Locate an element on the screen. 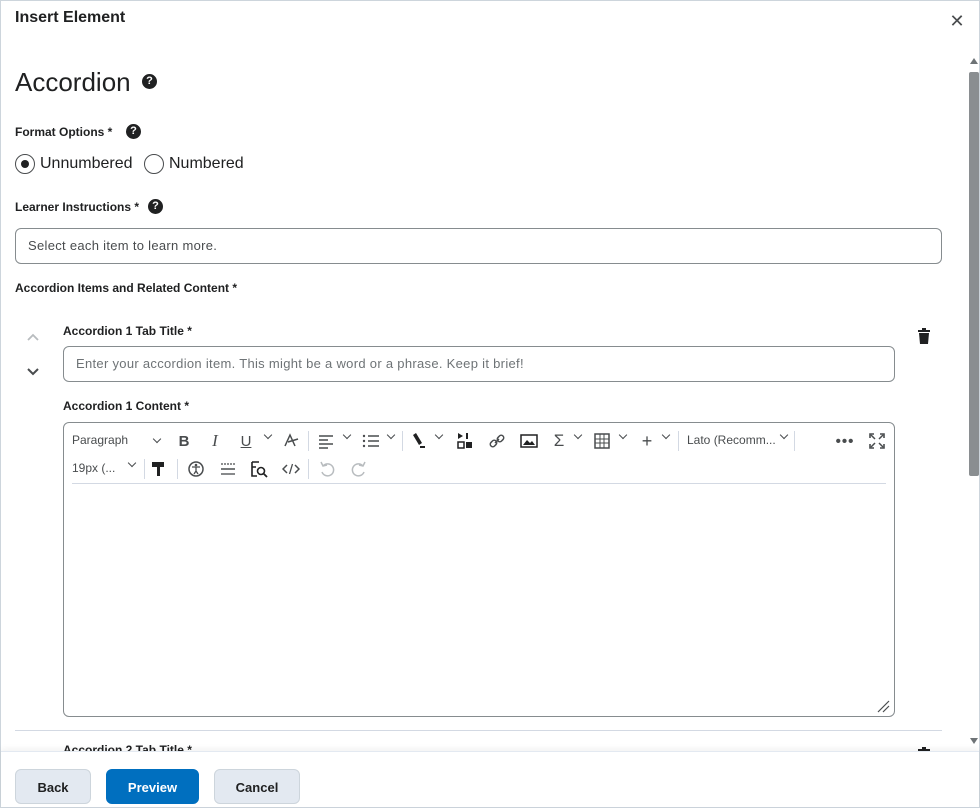 Image resolution: width=980 pixels, height=808 pixels. accordion-1-tab-title-label: Accordion 1 Tab Title * is located at coordinates (127, 331).